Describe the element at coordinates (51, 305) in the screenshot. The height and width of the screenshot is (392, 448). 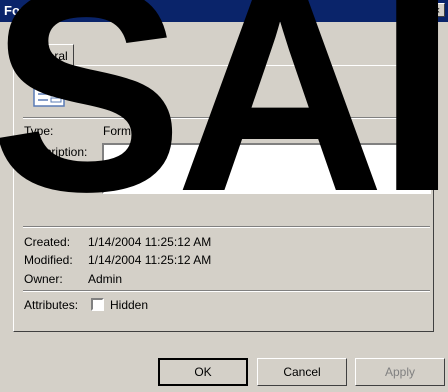
I see `attributes-label: Attributes:` at that location.